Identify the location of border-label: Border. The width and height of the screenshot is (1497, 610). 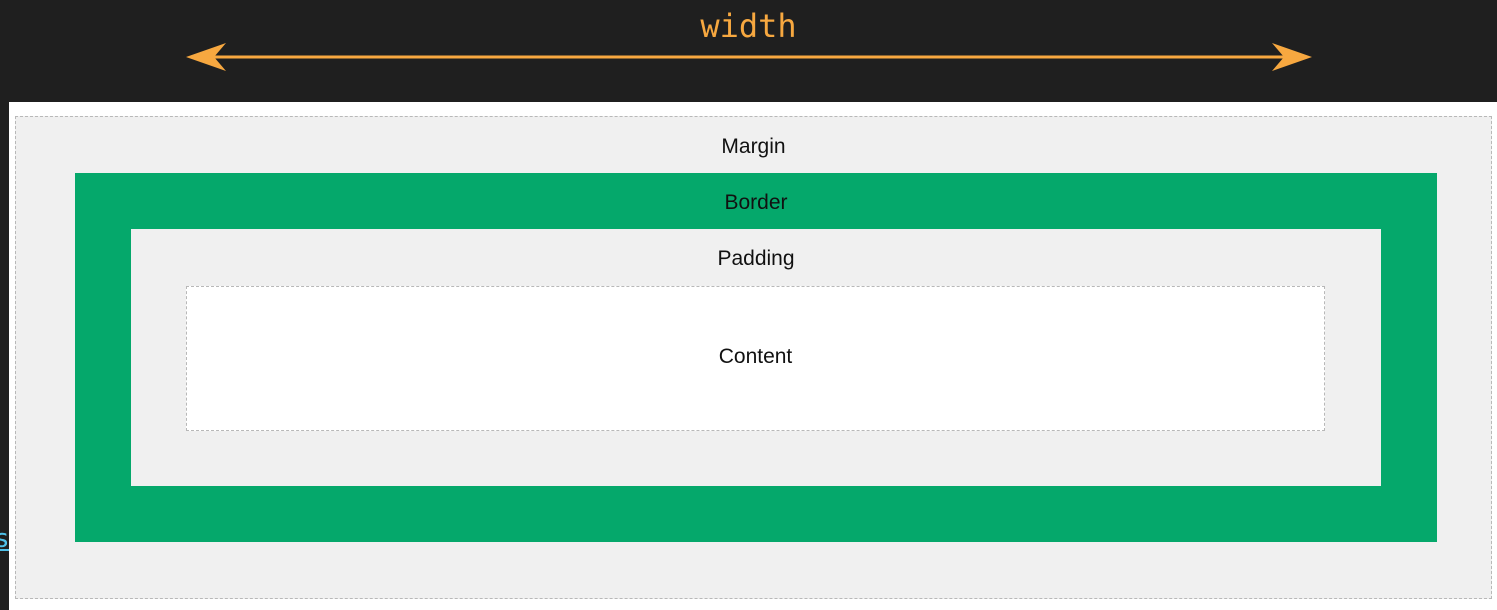
(756, 202).